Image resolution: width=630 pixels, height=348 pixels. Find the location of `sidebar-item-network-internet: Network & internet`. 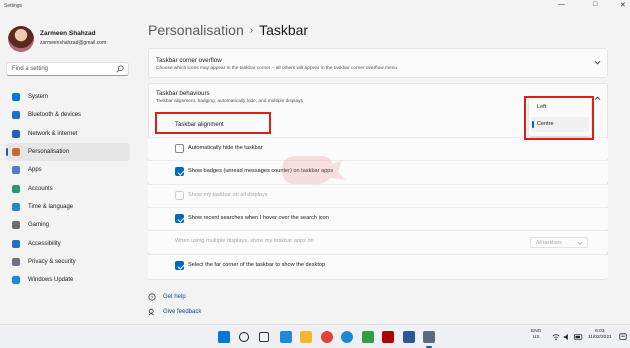

sidebar-item-network-internet: Network & internet is located at coordinates (68, 134).